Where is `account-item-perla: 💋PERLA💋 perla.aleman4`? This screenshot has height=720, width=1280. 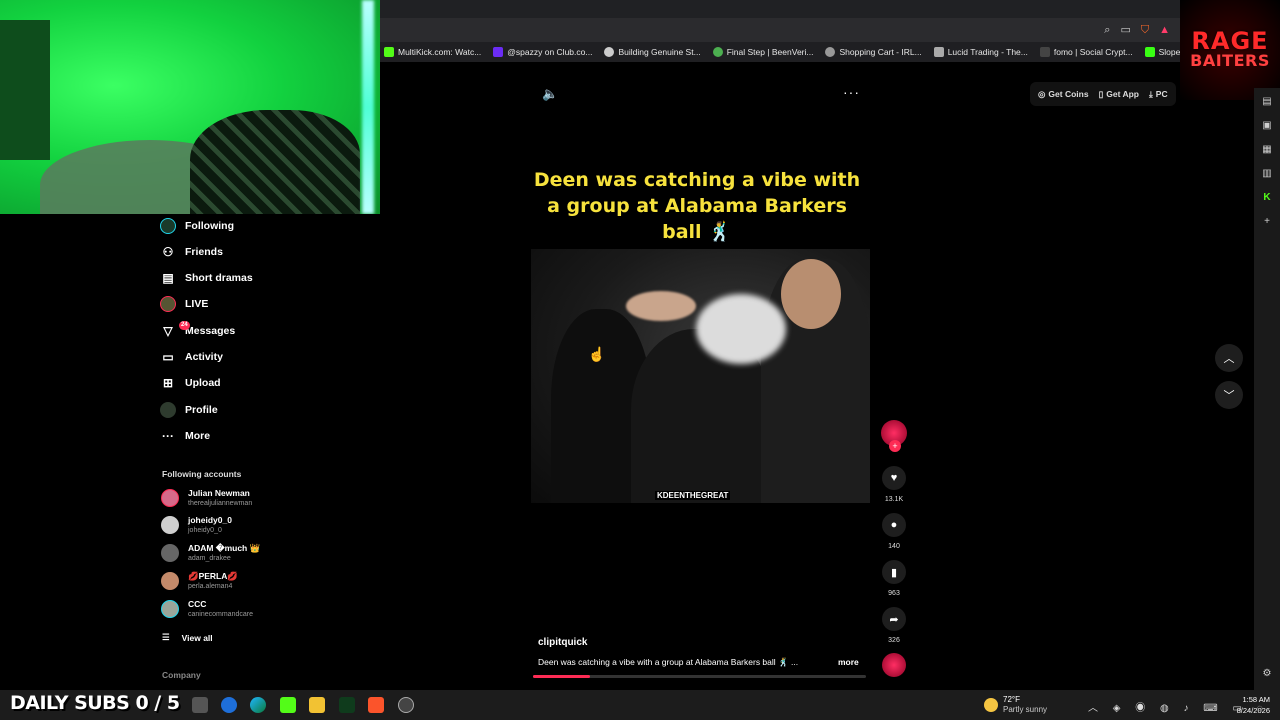
account-item-perla: 💋PERLA💋 perla.aleman4 is located at coordinates (199, 581).